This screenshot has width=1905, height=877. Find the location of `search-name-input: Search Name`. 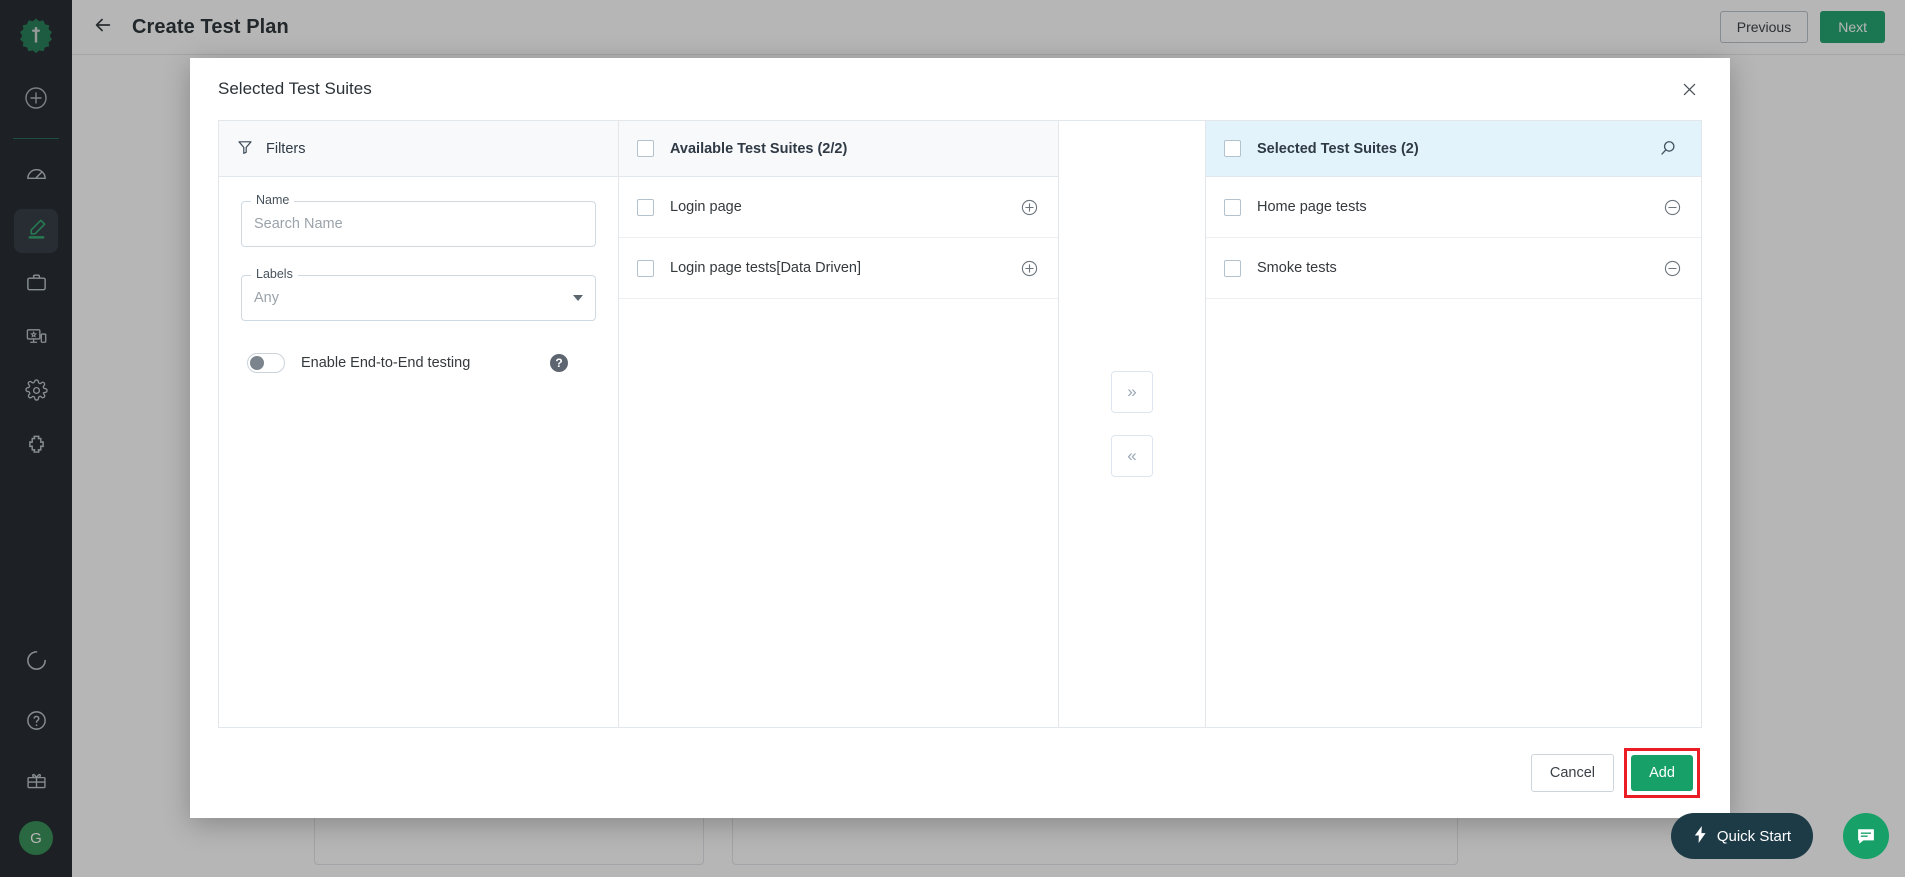

search-name-input: Search Name is located at coordinates (418, 224).